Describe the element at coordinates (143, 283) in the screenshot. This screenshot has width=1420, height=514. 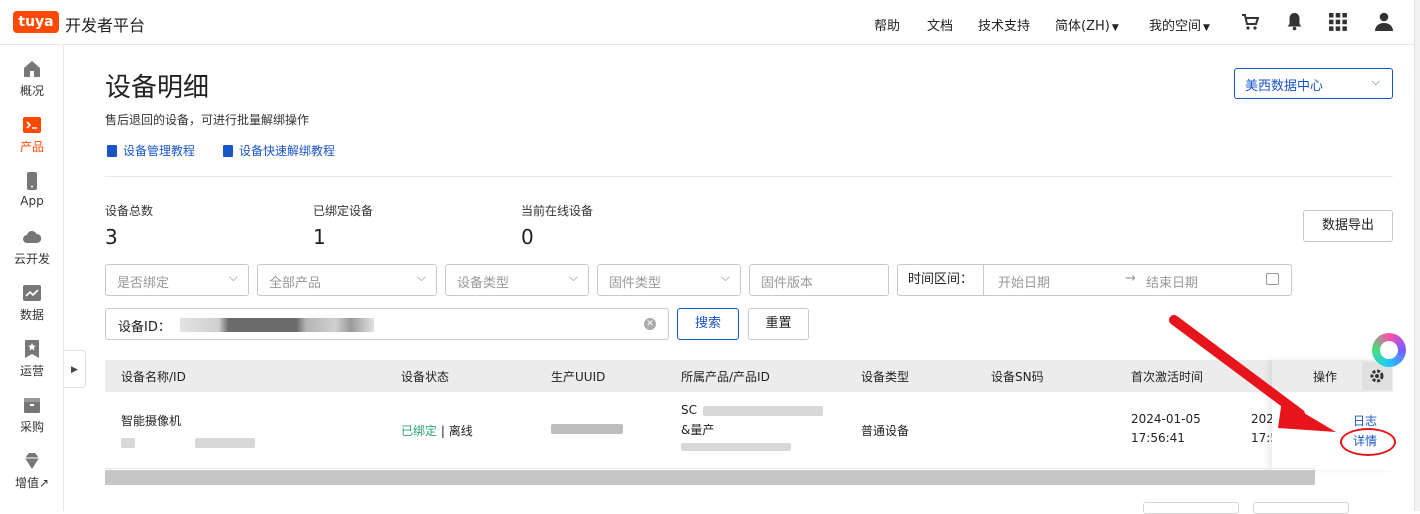
I see `select-placeholder: 是否绑定` at that location.